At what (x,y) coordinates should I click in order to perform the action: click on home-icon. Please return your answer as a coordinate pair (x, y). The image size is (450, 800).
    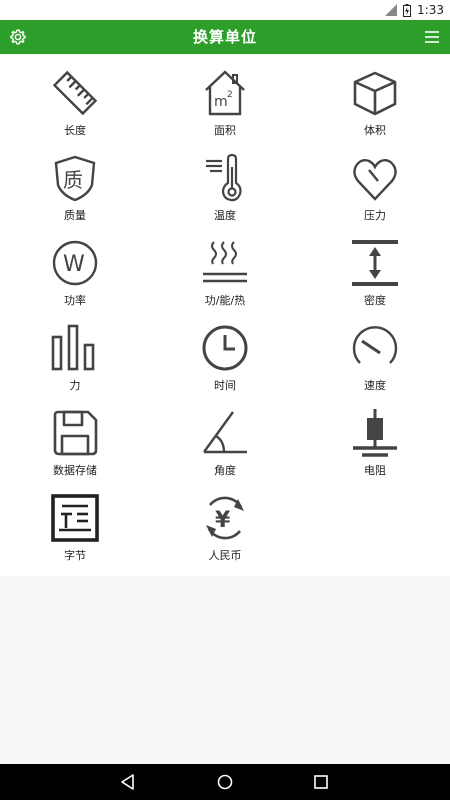
    Looking at the image, I should click on (225, 782).